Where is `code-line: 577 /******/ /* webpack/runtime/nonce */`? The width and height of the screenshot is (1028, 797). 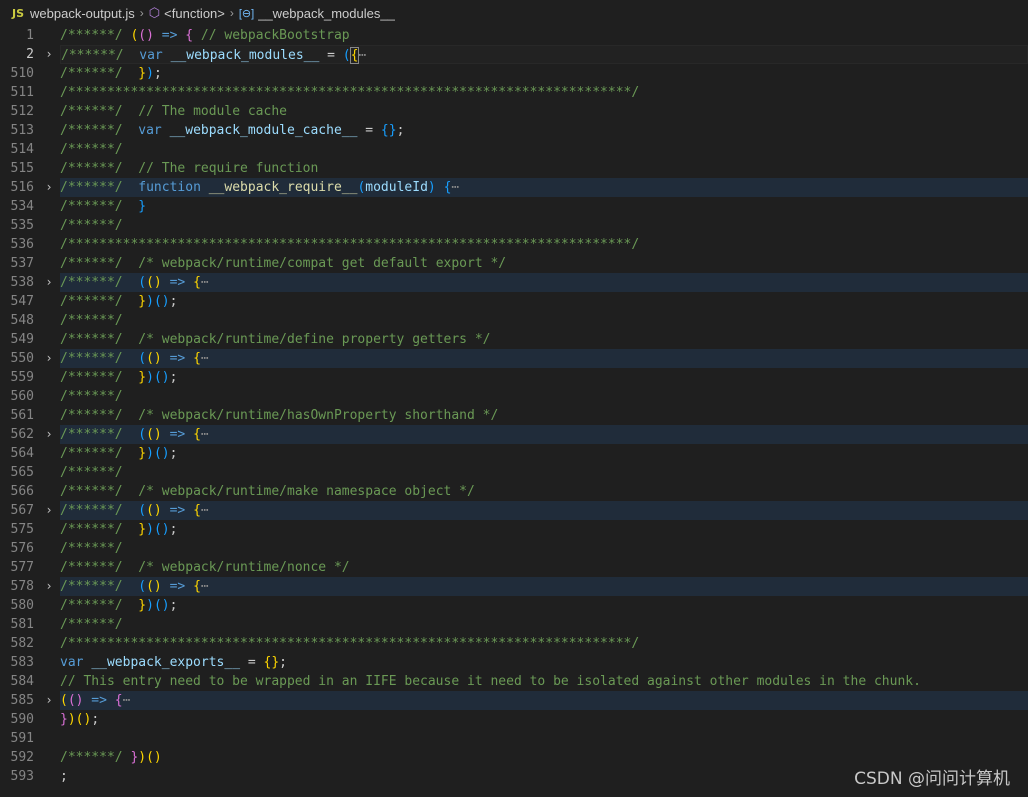
code-line: 577 /******/ /* webpack/runtime/nonce */ is located at coordinates (514, 567).